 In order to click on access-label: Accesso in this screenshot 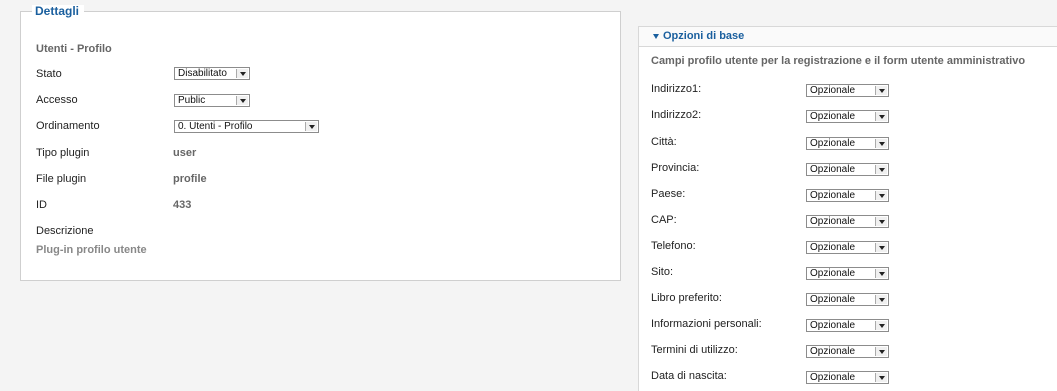, I will do `click(57, 100)`.